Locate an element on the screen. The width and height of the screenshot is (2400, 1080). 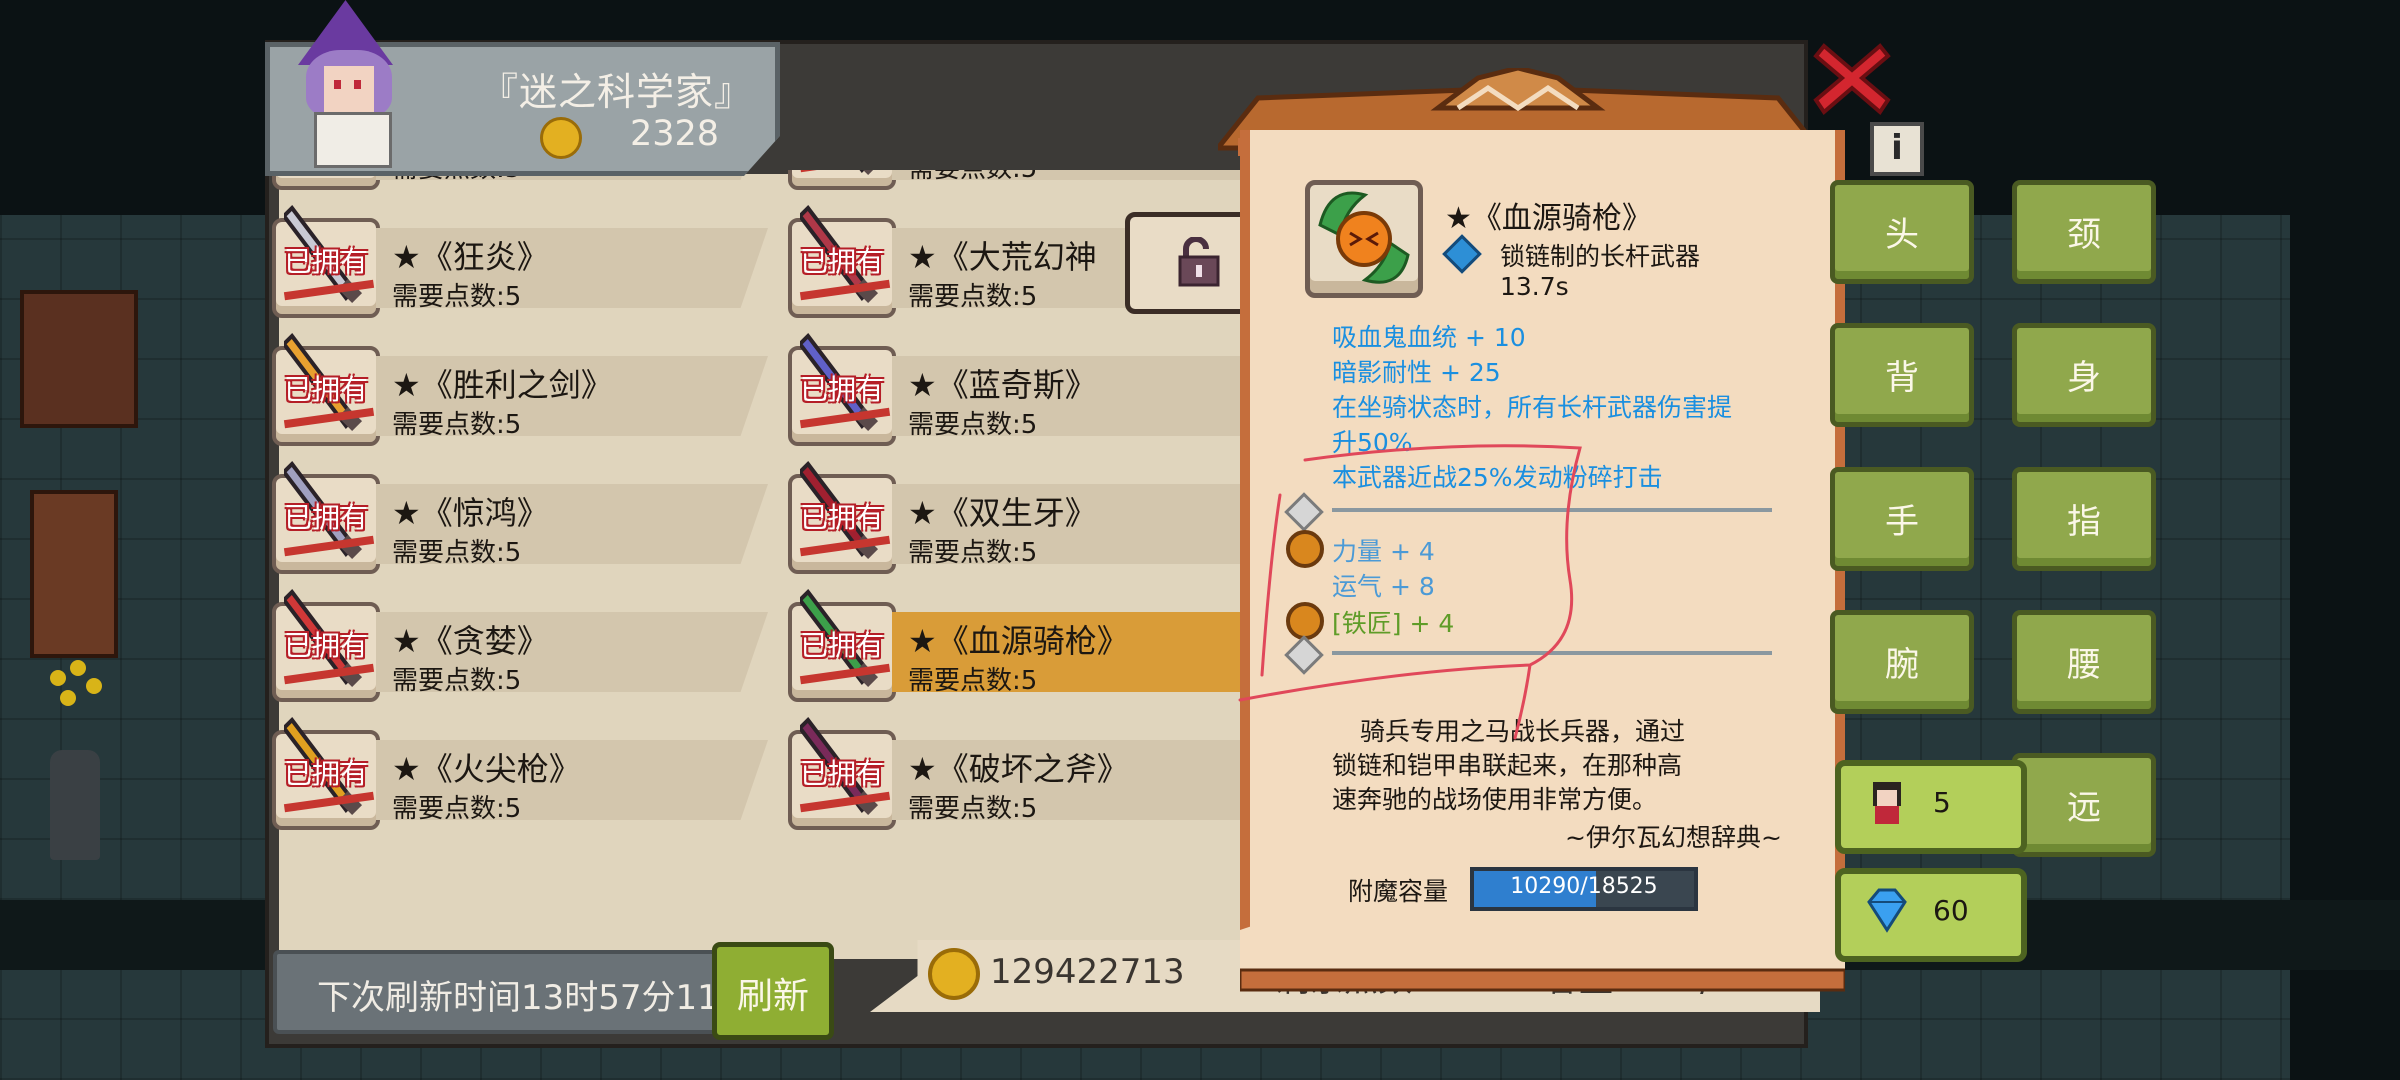
background-cabinet is located at coordinates (79, 359).